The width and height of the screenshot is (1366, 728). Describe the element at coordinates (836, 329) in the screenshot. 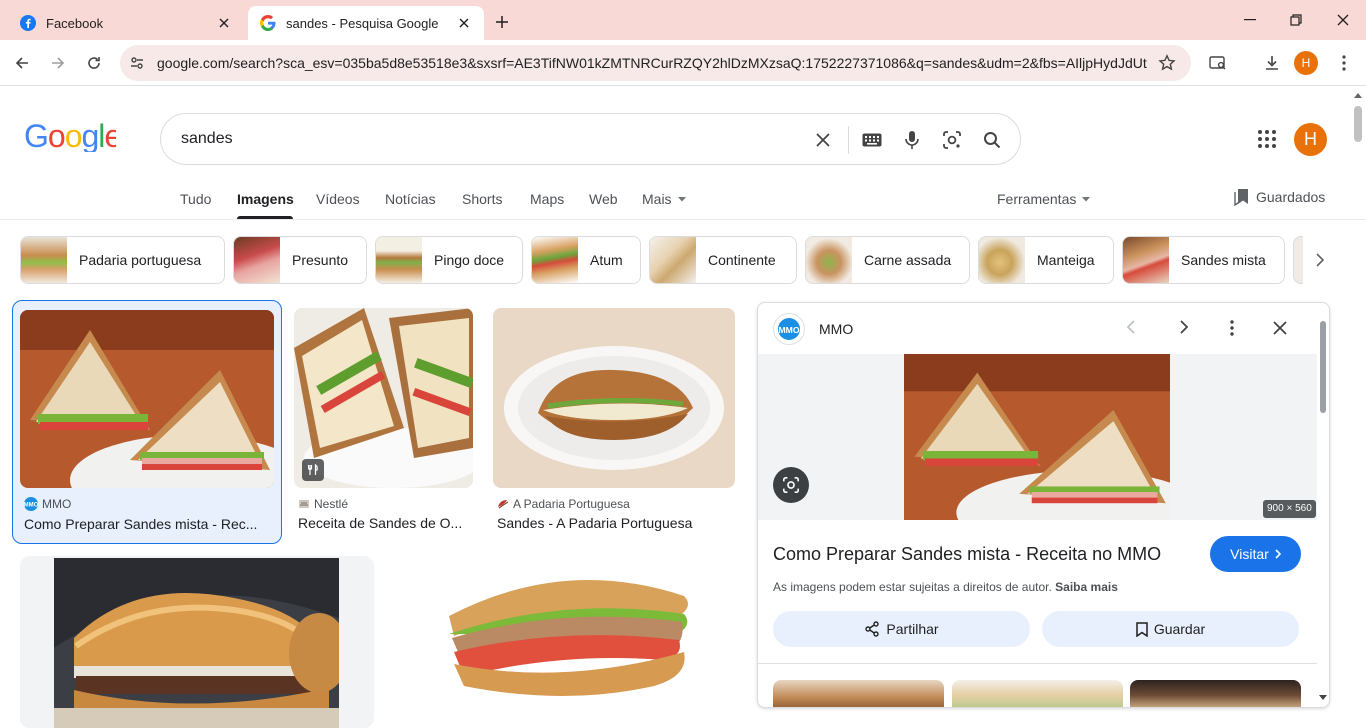

I see `panel-source-name: MMO` at that location.